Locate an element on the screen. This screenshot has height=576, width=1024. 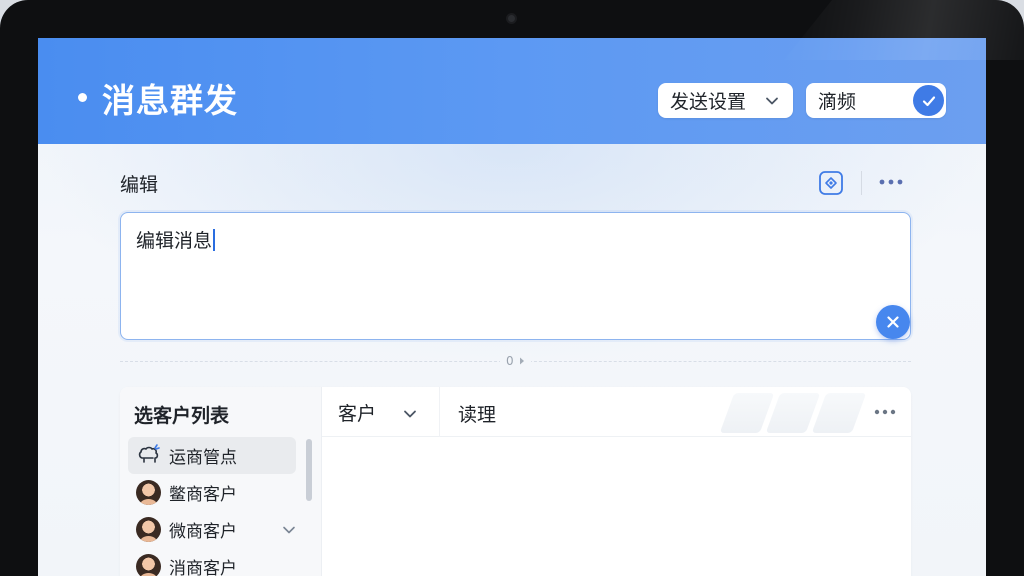
list-item: 消商客户 is located at coordinates (212, 562).